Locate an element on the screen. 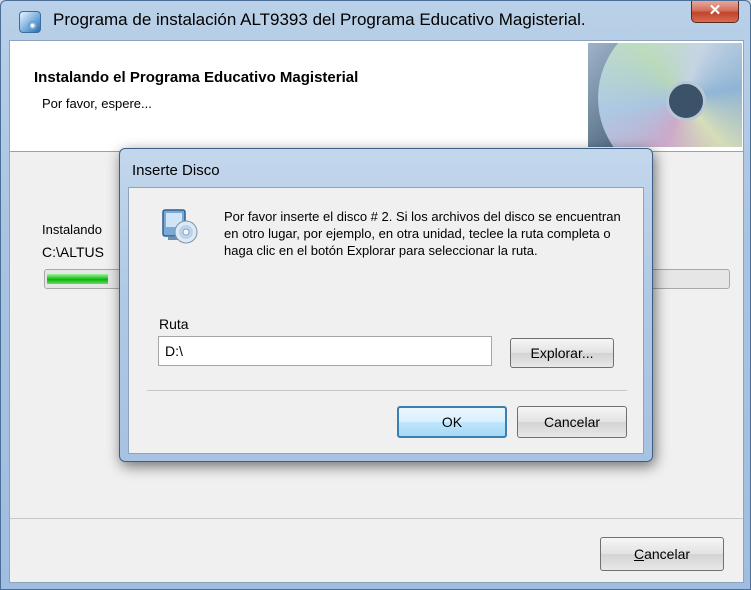  ruta-input is located at coordinates (325, 351).